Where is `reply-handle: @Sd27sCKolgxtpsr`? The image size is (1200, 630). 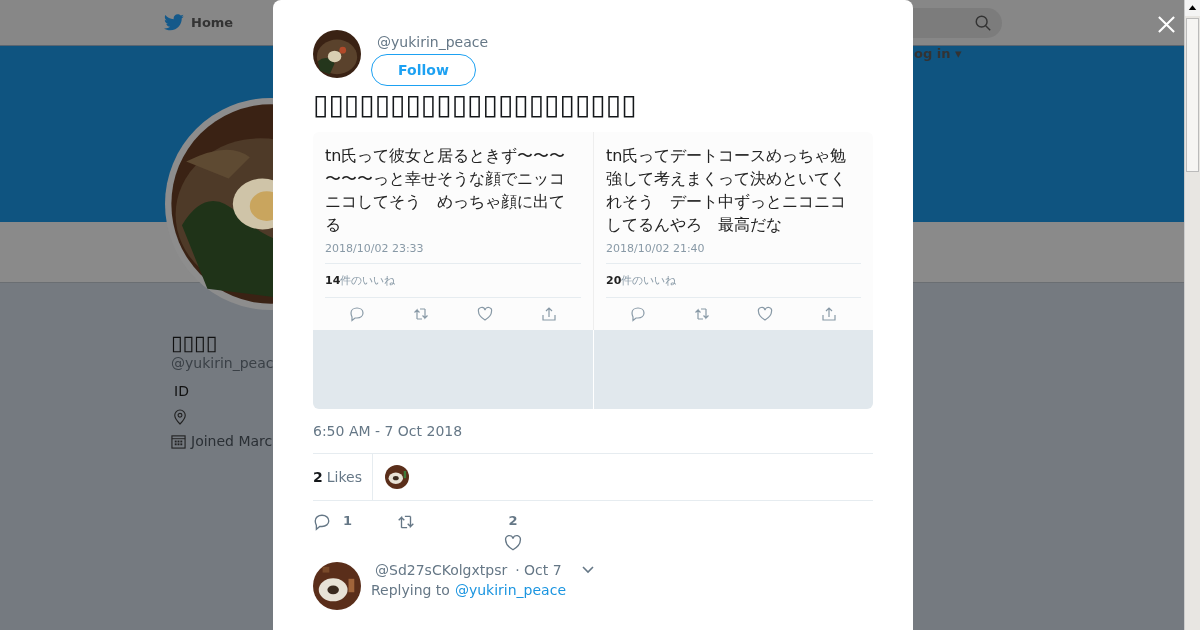 reply-handle: @Sd27sCKolgxtpsr is located at coordinates (441, 570).